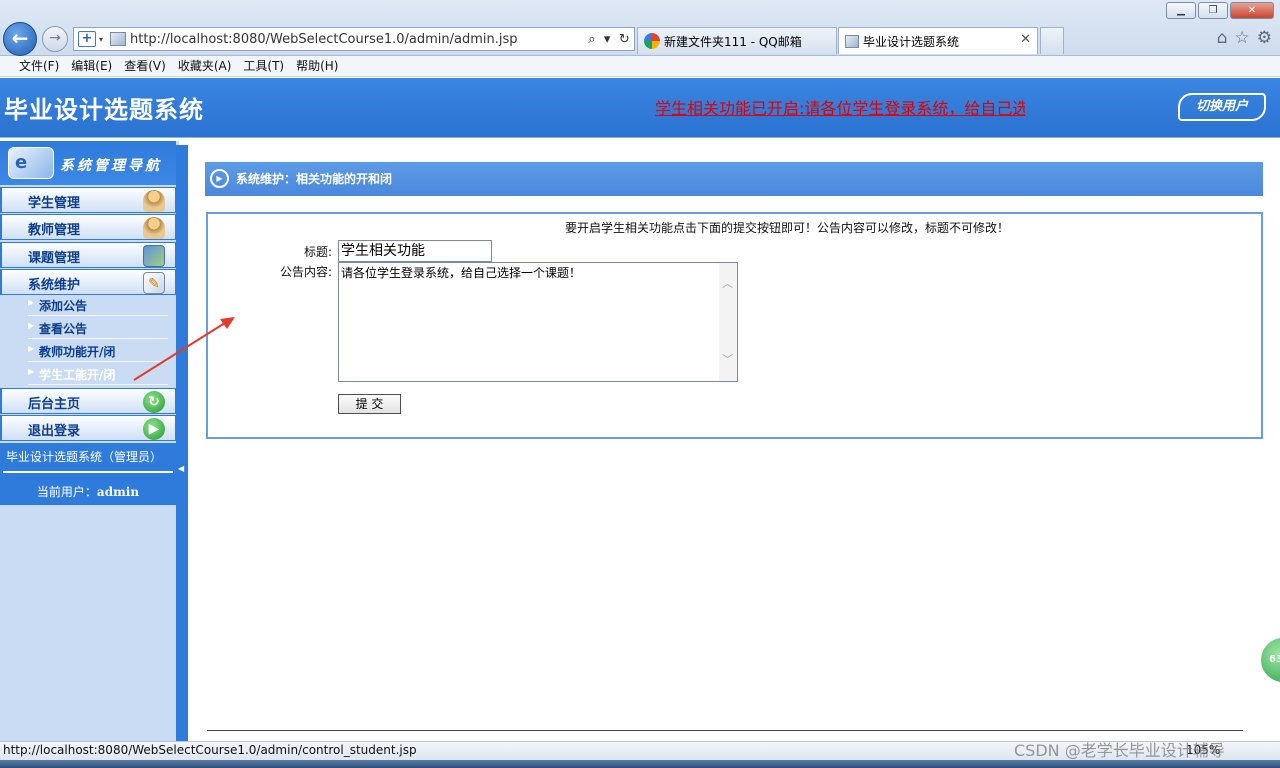 Image resolution: width=1280 pixels, height=768 pixels. Describe the element at coordinates (184, 349) in the screenshot. I see `annotation-arrow` at that location.